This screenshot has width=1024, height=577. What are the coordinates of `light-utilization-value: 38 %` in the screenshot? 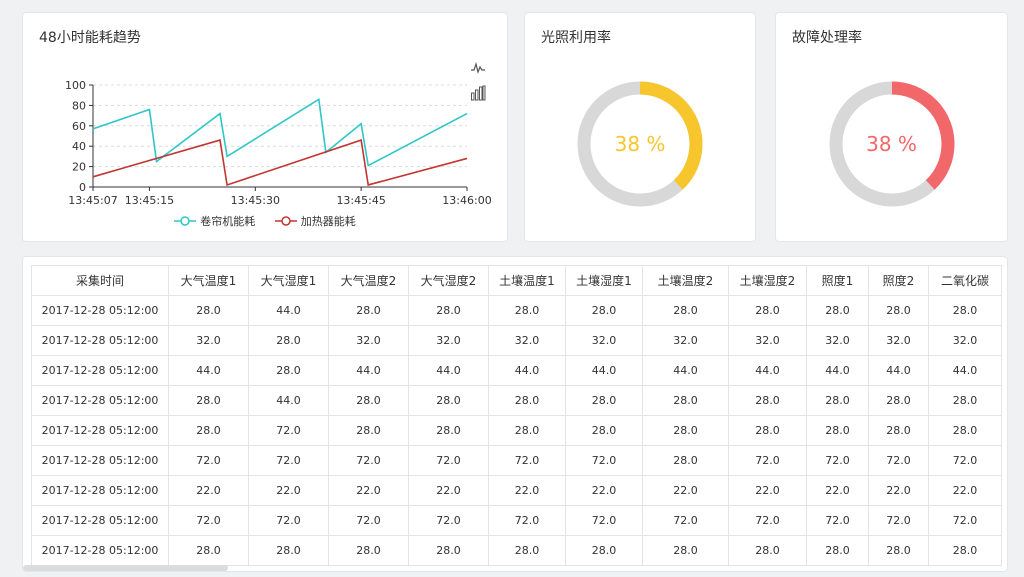 It's located at (640, 144).